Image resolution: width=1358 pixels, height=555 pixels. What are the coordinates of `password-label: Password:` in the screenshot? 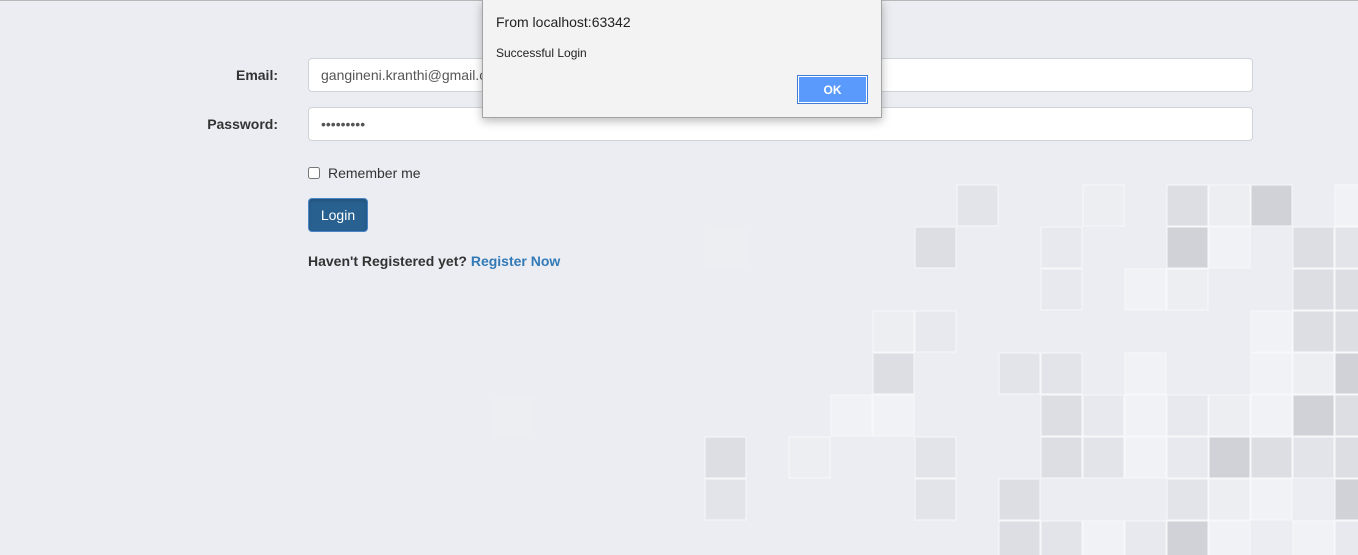 It's located at (242, 124).